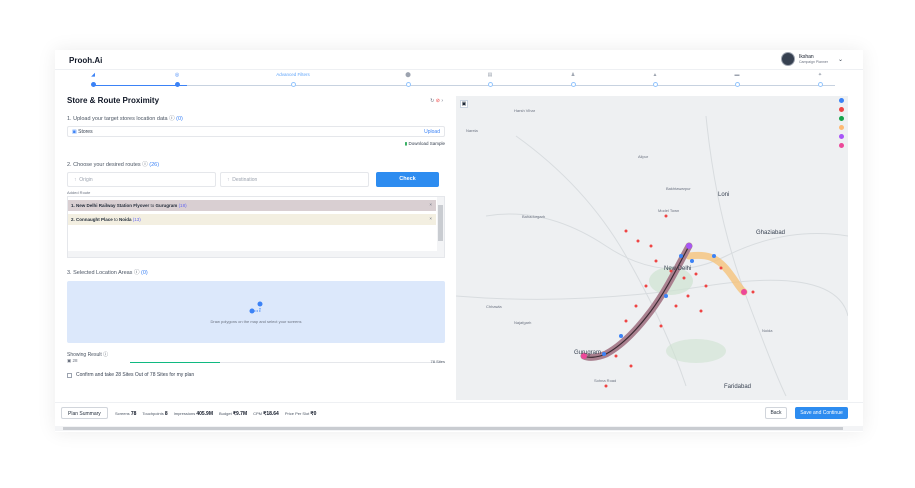 The height and width of the screenshot is (488, 915). What do you see at coordinates (738, 387) in the screenshot?
I see `map-label: Faridabad` at bounding box center [738, 387].